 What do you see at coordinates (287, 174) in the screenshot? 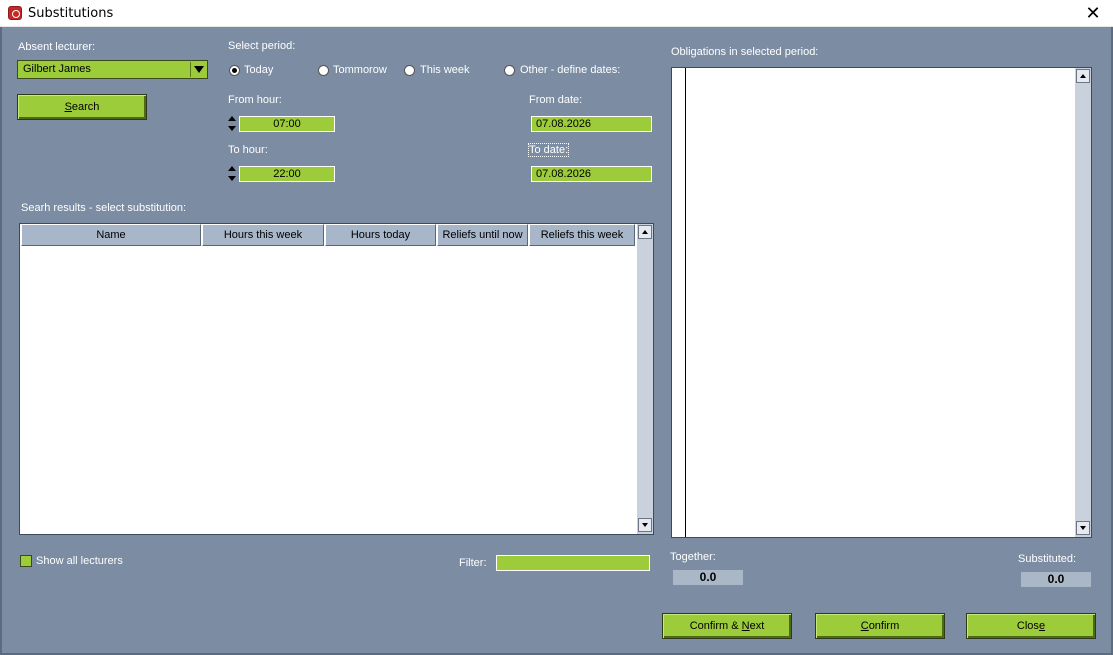
I see `to-hour-input: 22:00` at bounding box center [287, 174].